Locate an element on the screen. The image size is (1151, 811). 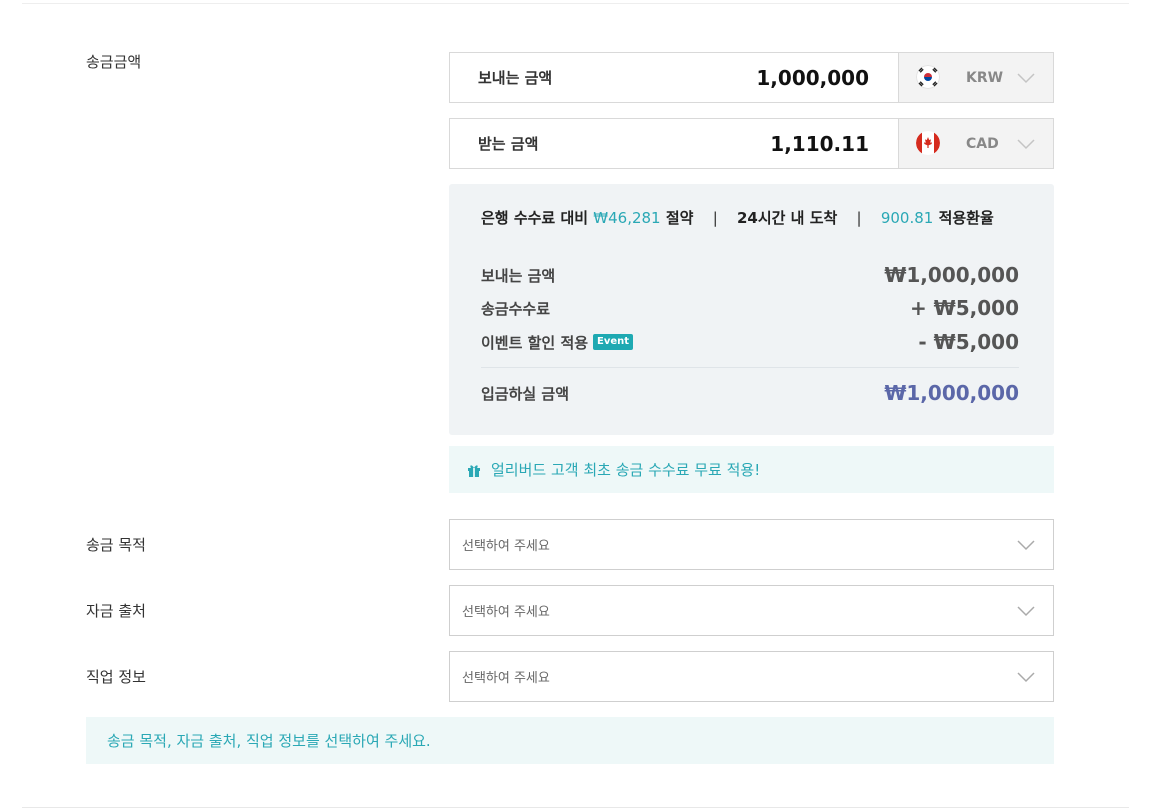
send-amount-label: 보내는 금액 is located at coordinates (515, 78).